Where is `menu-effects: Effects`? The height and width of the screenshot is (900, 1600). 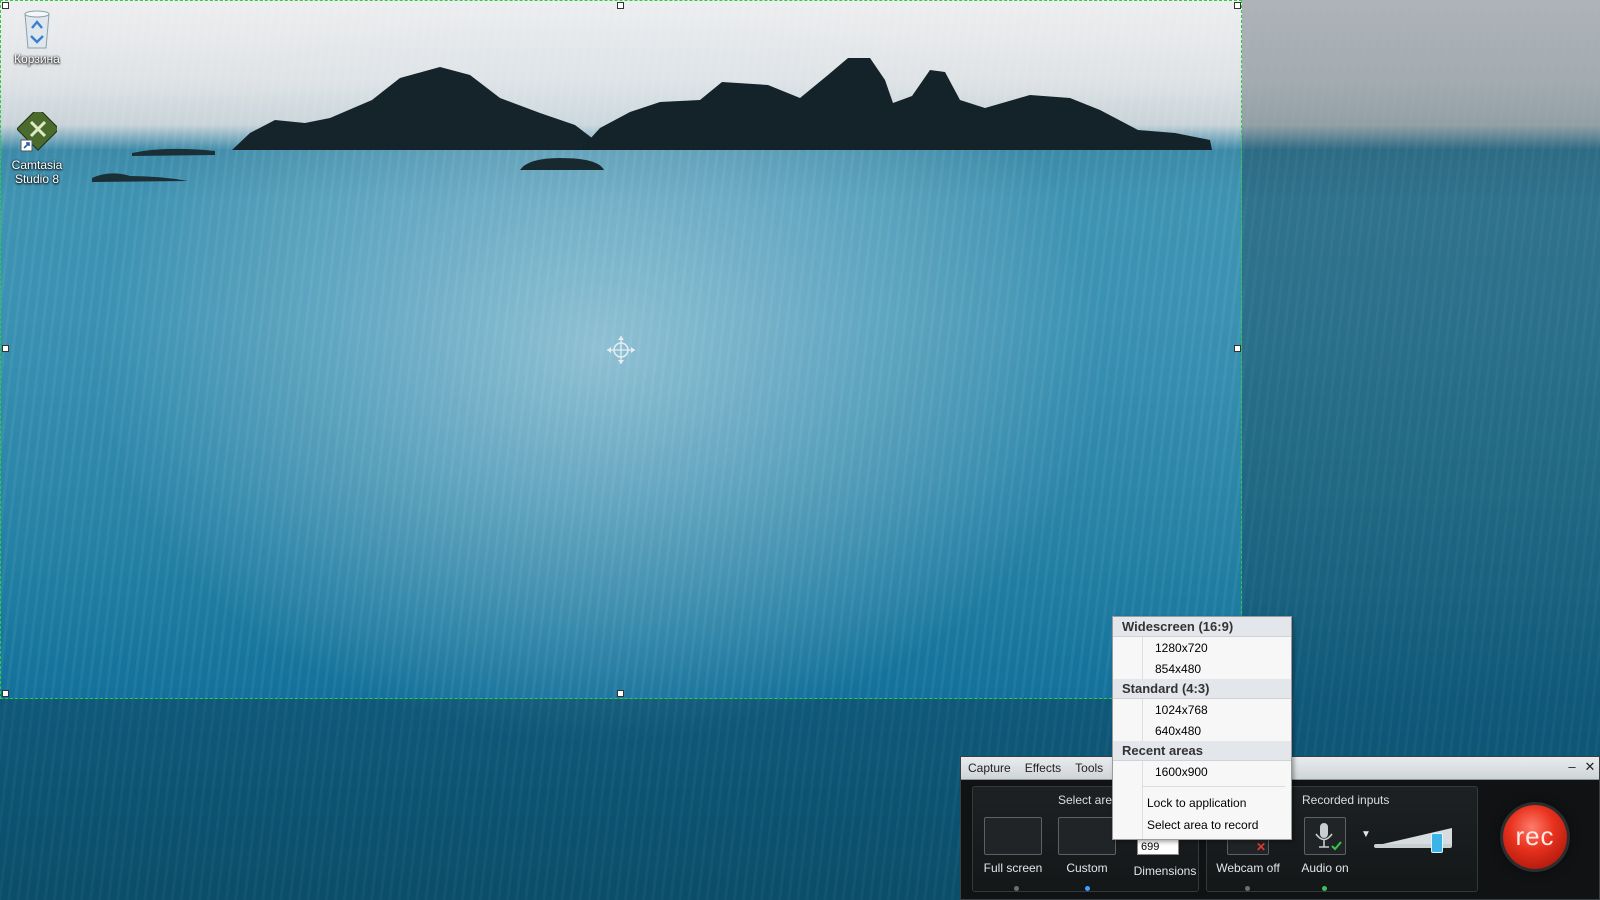 menu-effects: Effects is located at coordinates (1043, 768).